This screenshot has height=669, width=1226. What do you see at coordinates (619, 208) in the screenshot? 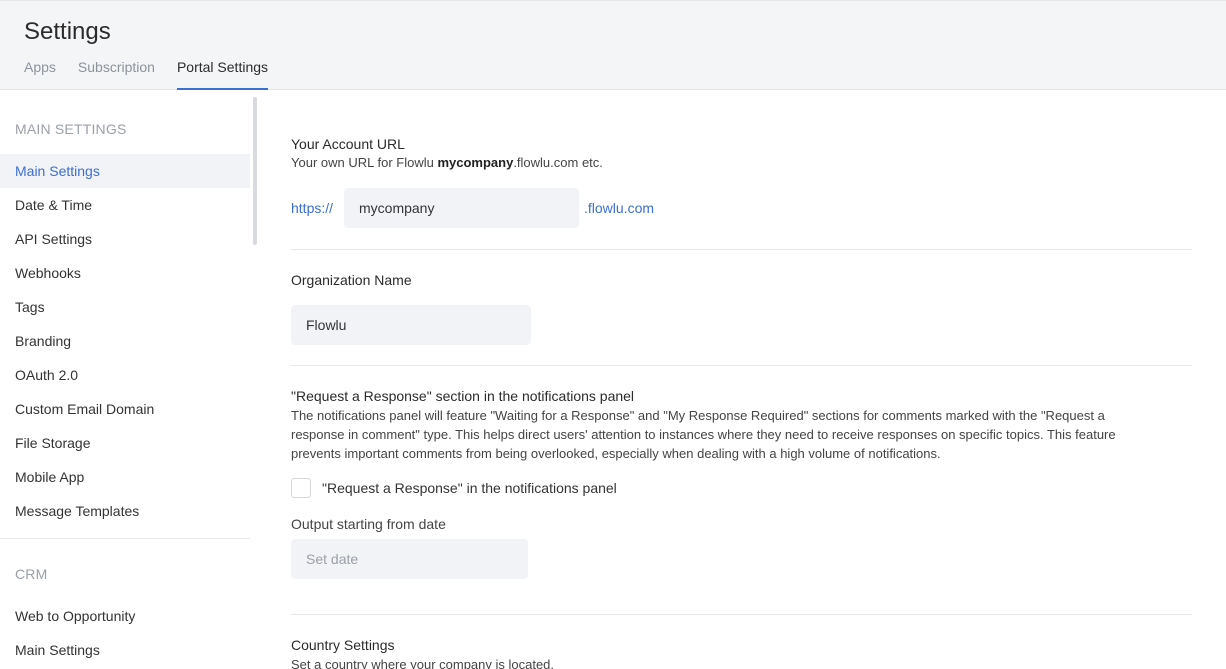
I see `url-suffix: .flowlu.com` at bounding box center [619, 208].